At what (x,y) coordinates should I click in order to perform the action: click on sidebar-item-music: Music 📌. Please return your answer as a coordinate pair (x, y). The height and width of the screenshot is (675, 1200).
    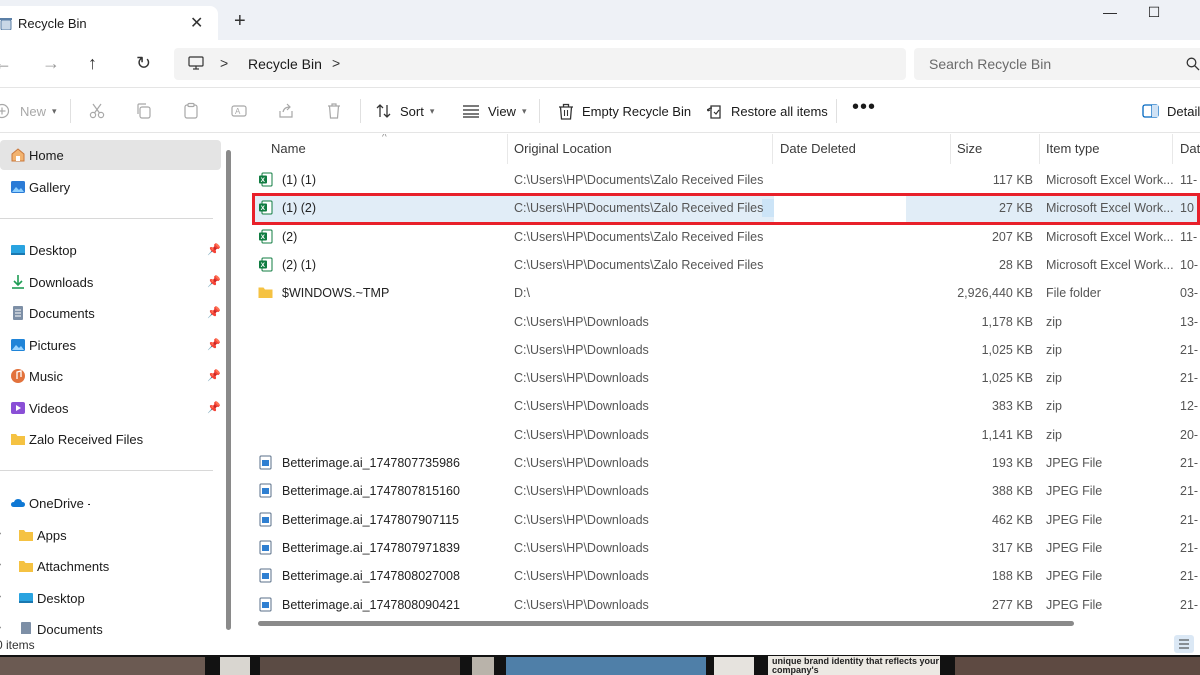
    Looking at the image, I should click on (110, 376).